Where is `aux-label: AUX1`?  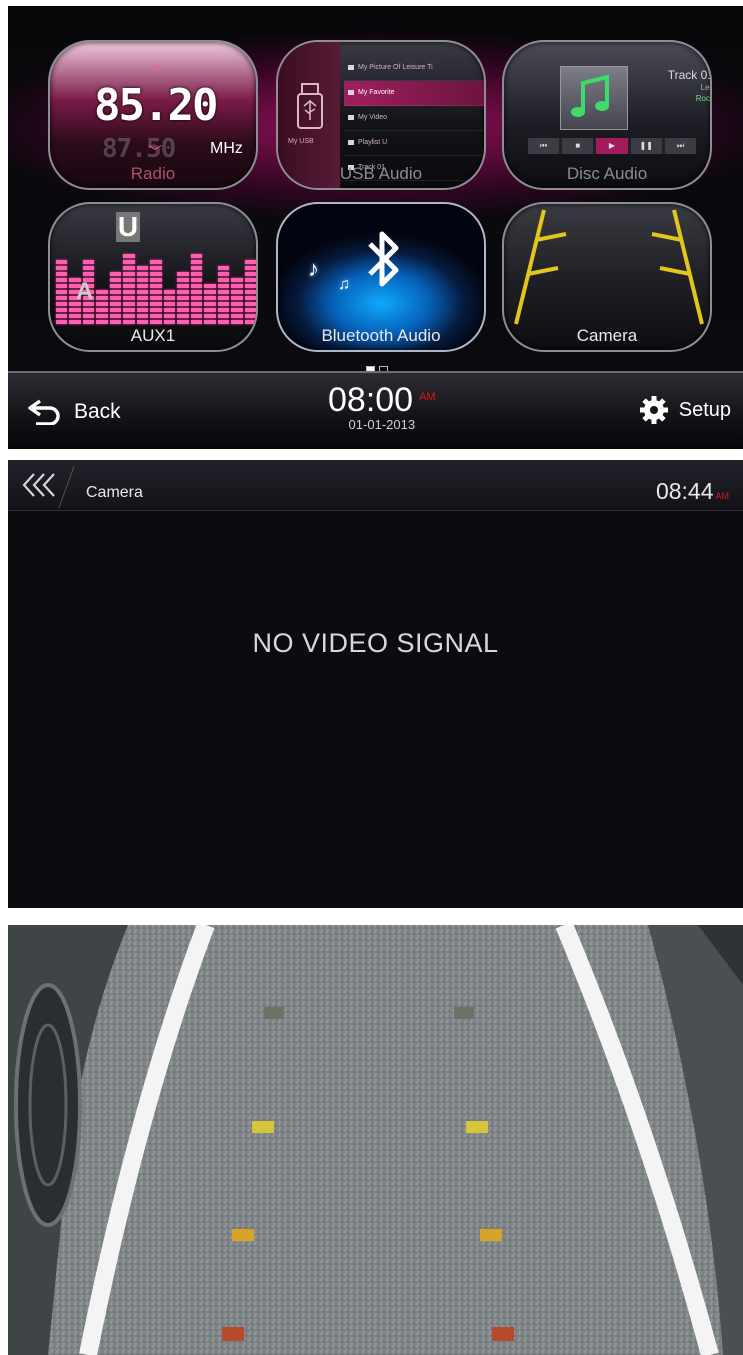 aux-label: AUX1 is located at coordinates (153, 335).